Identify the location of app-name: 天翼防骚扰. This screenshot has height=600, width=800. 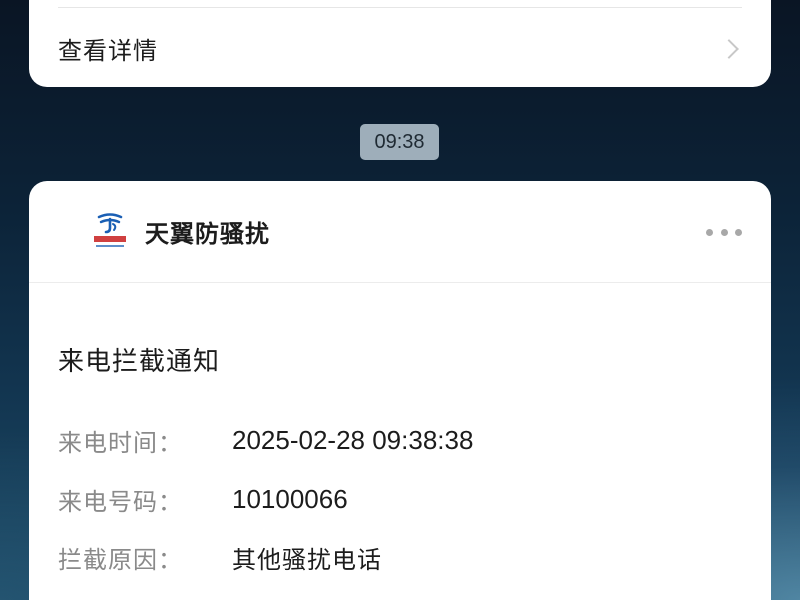
(207, 234).